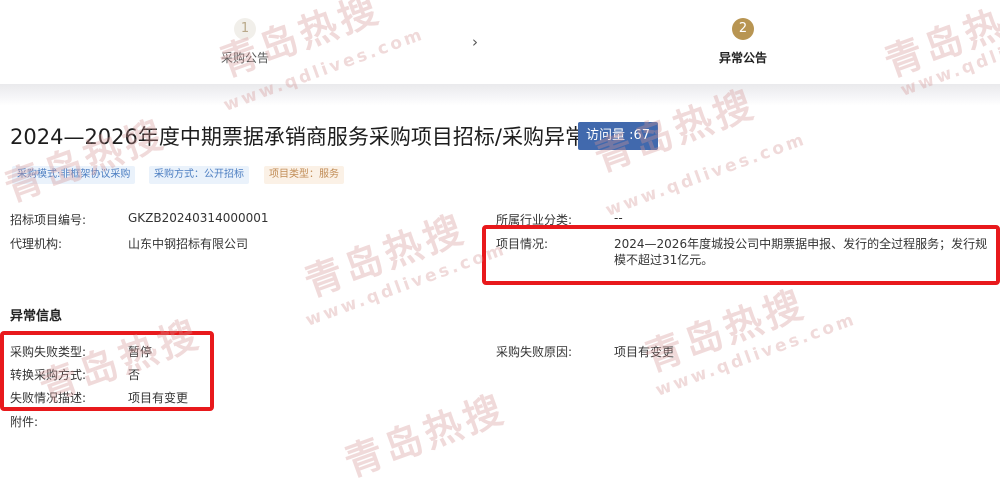 The height and width of the screenshot is (487, 1000). What do you see at coordinates (199, 175) in the screenshot?
I see `tag-procurement-method: 采购方式：公开招标` at bounding box center [199, 175].